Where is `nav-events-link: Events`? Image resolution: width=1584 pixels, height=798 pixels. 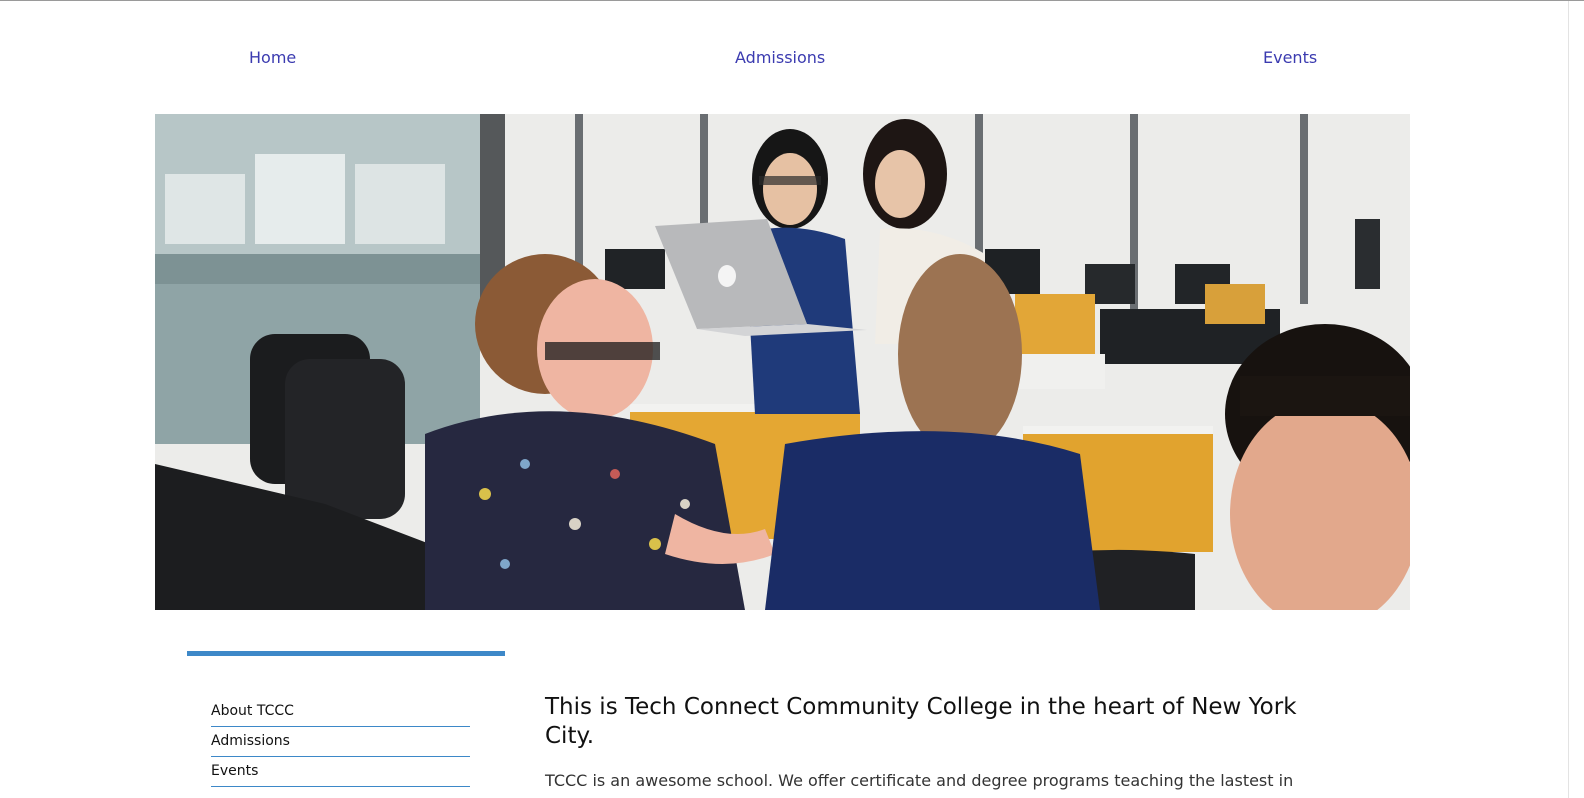 nav-events-link: Events is located at coordinates (1290, 57).